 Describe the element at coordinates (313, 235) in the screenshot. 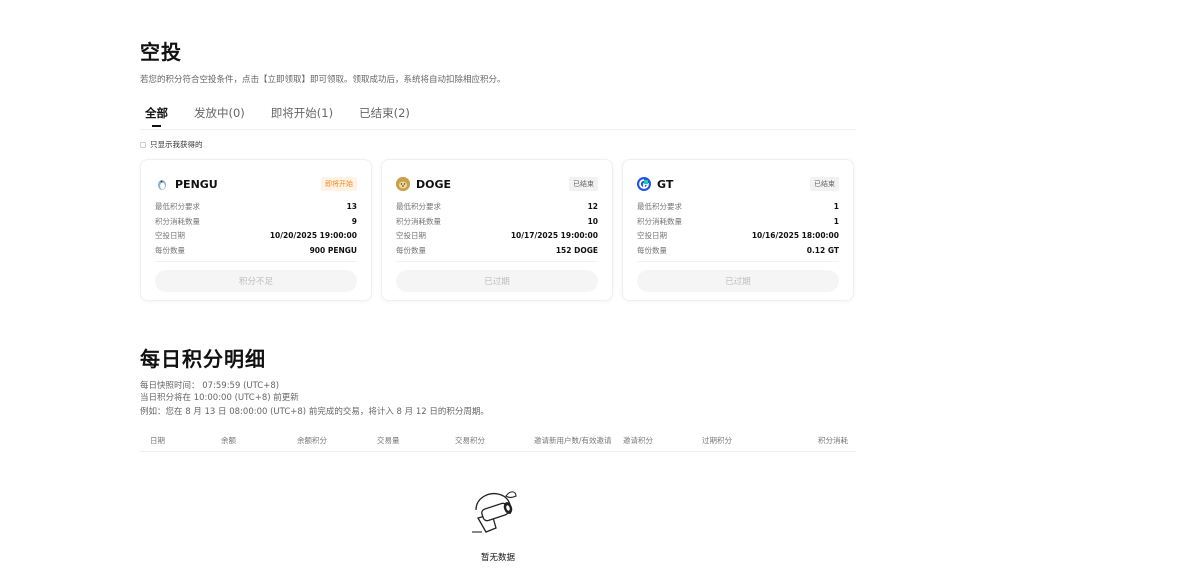

I see `detail-value: 10/20/2025 19:00:00` at that location.